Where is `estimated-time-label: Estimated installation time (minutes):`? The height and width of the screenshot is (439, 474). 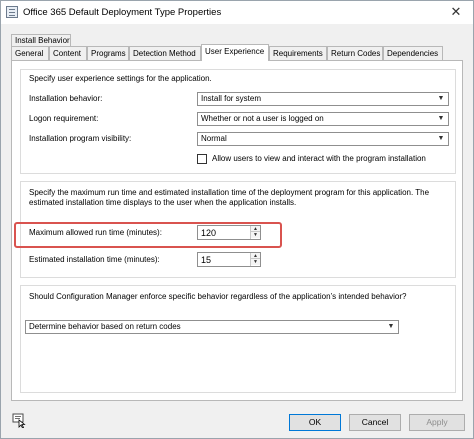 estimated-time-label: Estimated installation time (minutes): is located at coordinates (94, 259).